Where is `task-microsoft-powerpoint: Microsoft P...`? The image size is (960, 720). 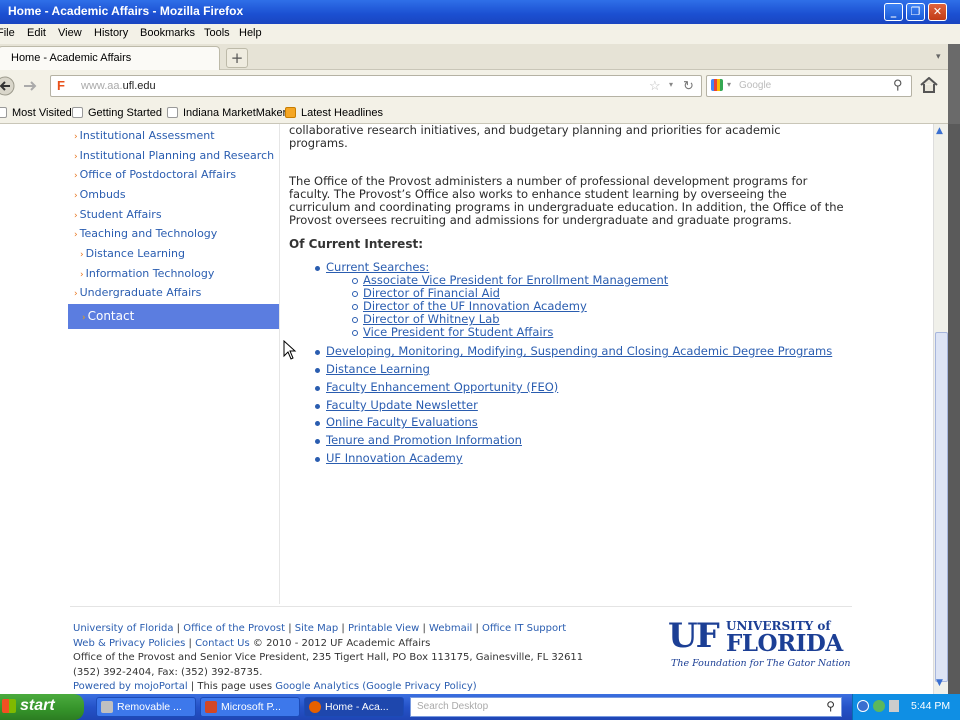 task-microsoft-powerpoint: Microsoft P... is located at coordinates (250, 707).